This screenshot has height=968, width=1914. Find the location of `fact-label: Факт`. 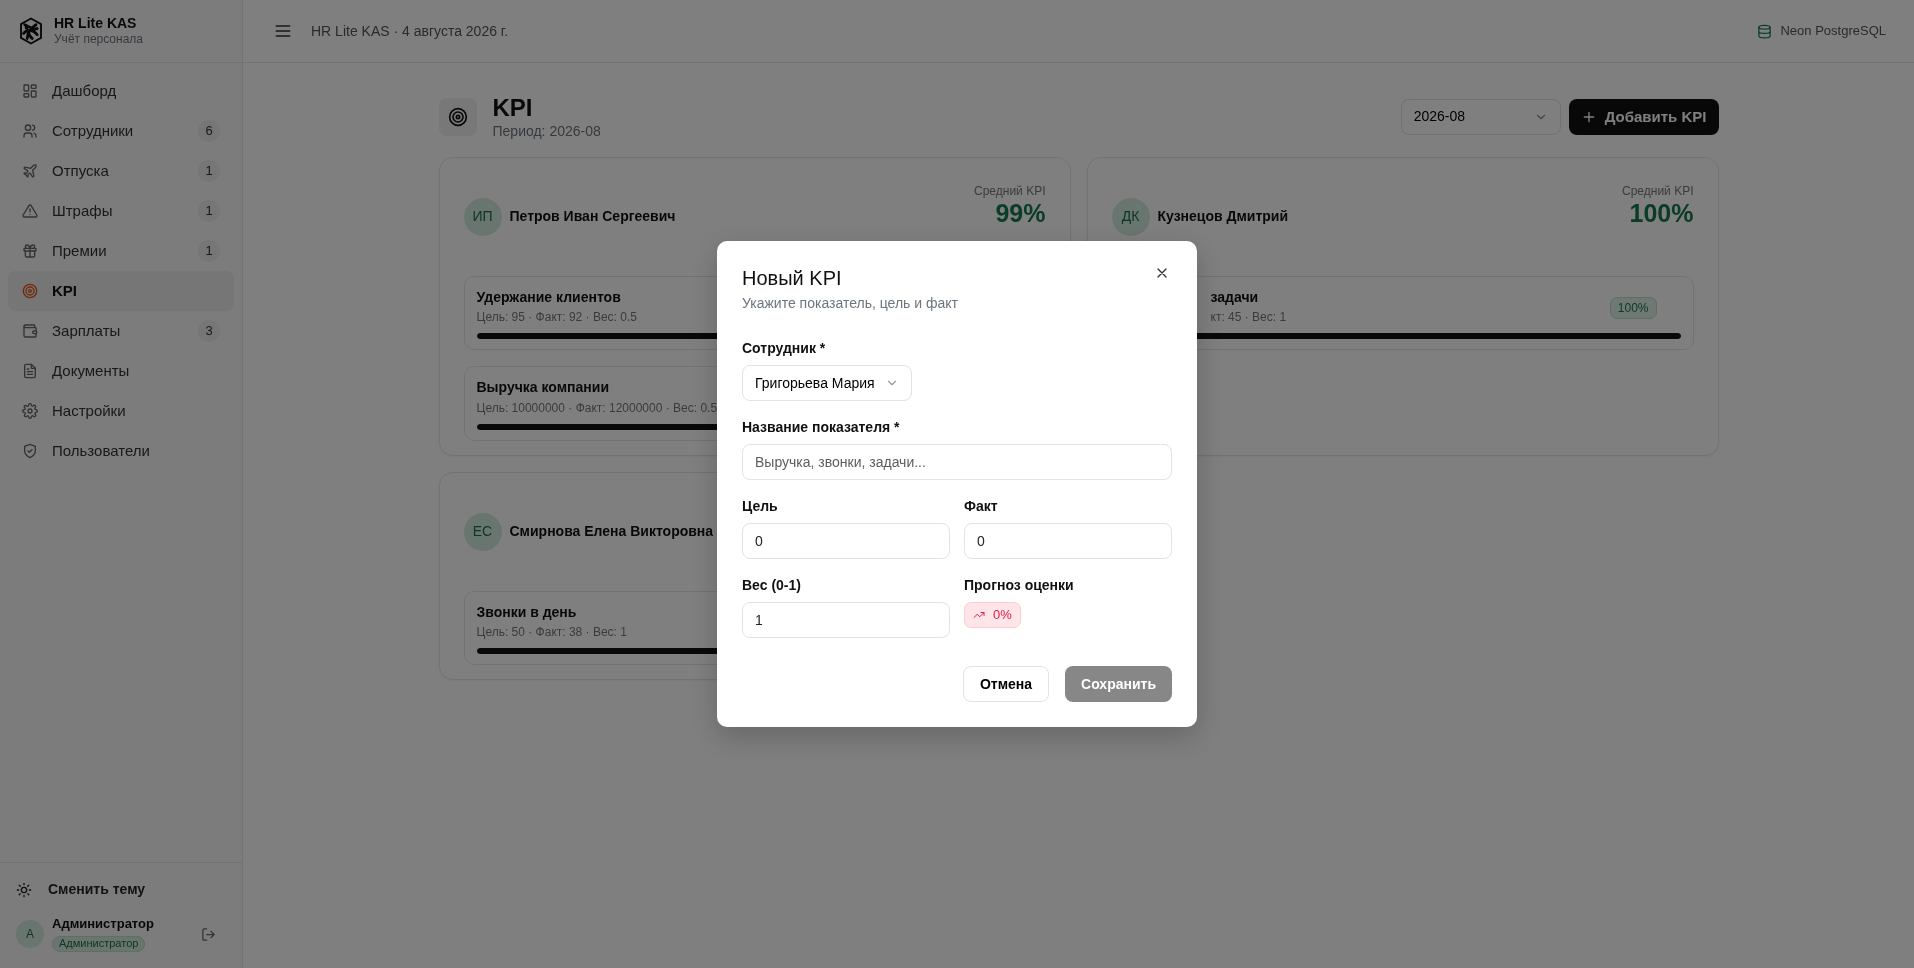

fact-label: Факт is located at coordinates (981, 506).